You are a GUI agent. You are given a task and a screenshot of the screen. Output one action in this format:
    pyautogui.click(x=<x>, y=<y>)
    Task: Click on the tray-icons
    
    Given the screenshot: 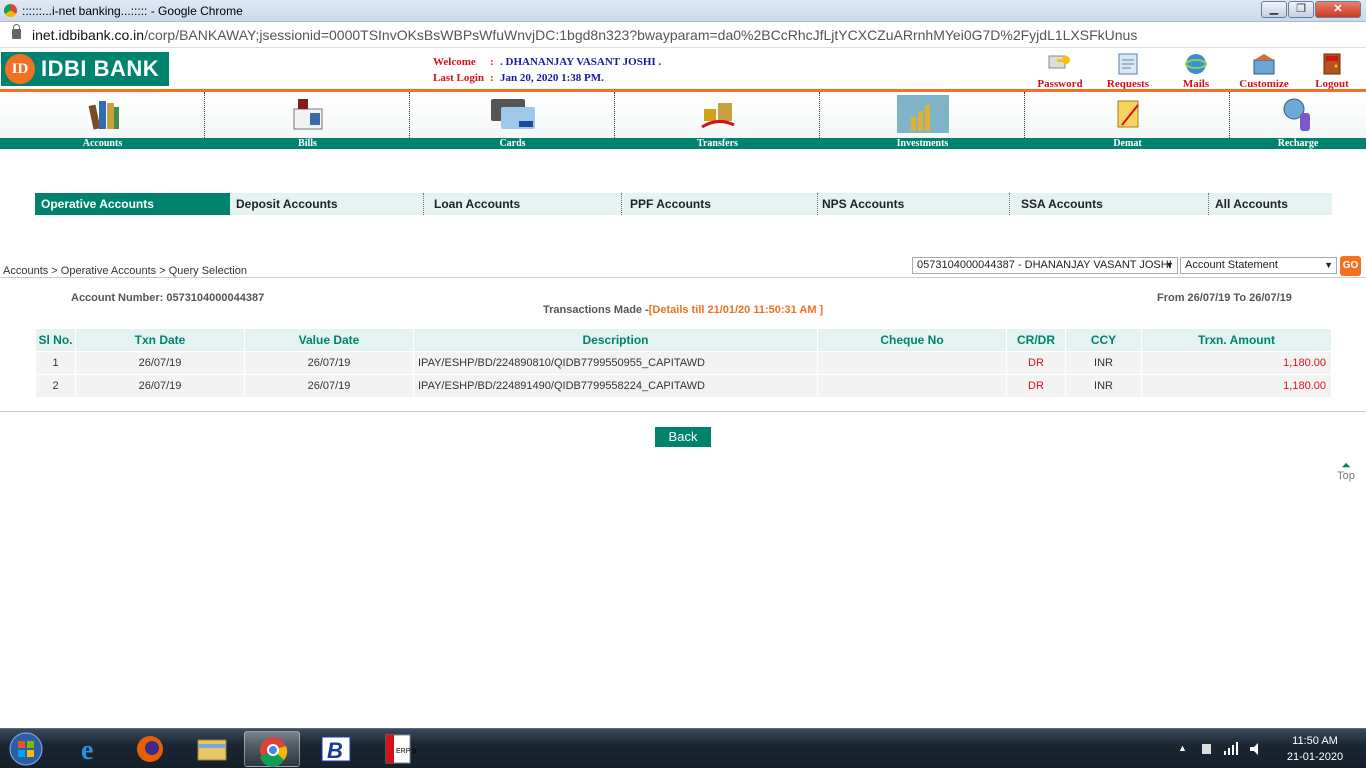 What is the action you would take?
    pyautogui.click(x=1235, y=749)
    